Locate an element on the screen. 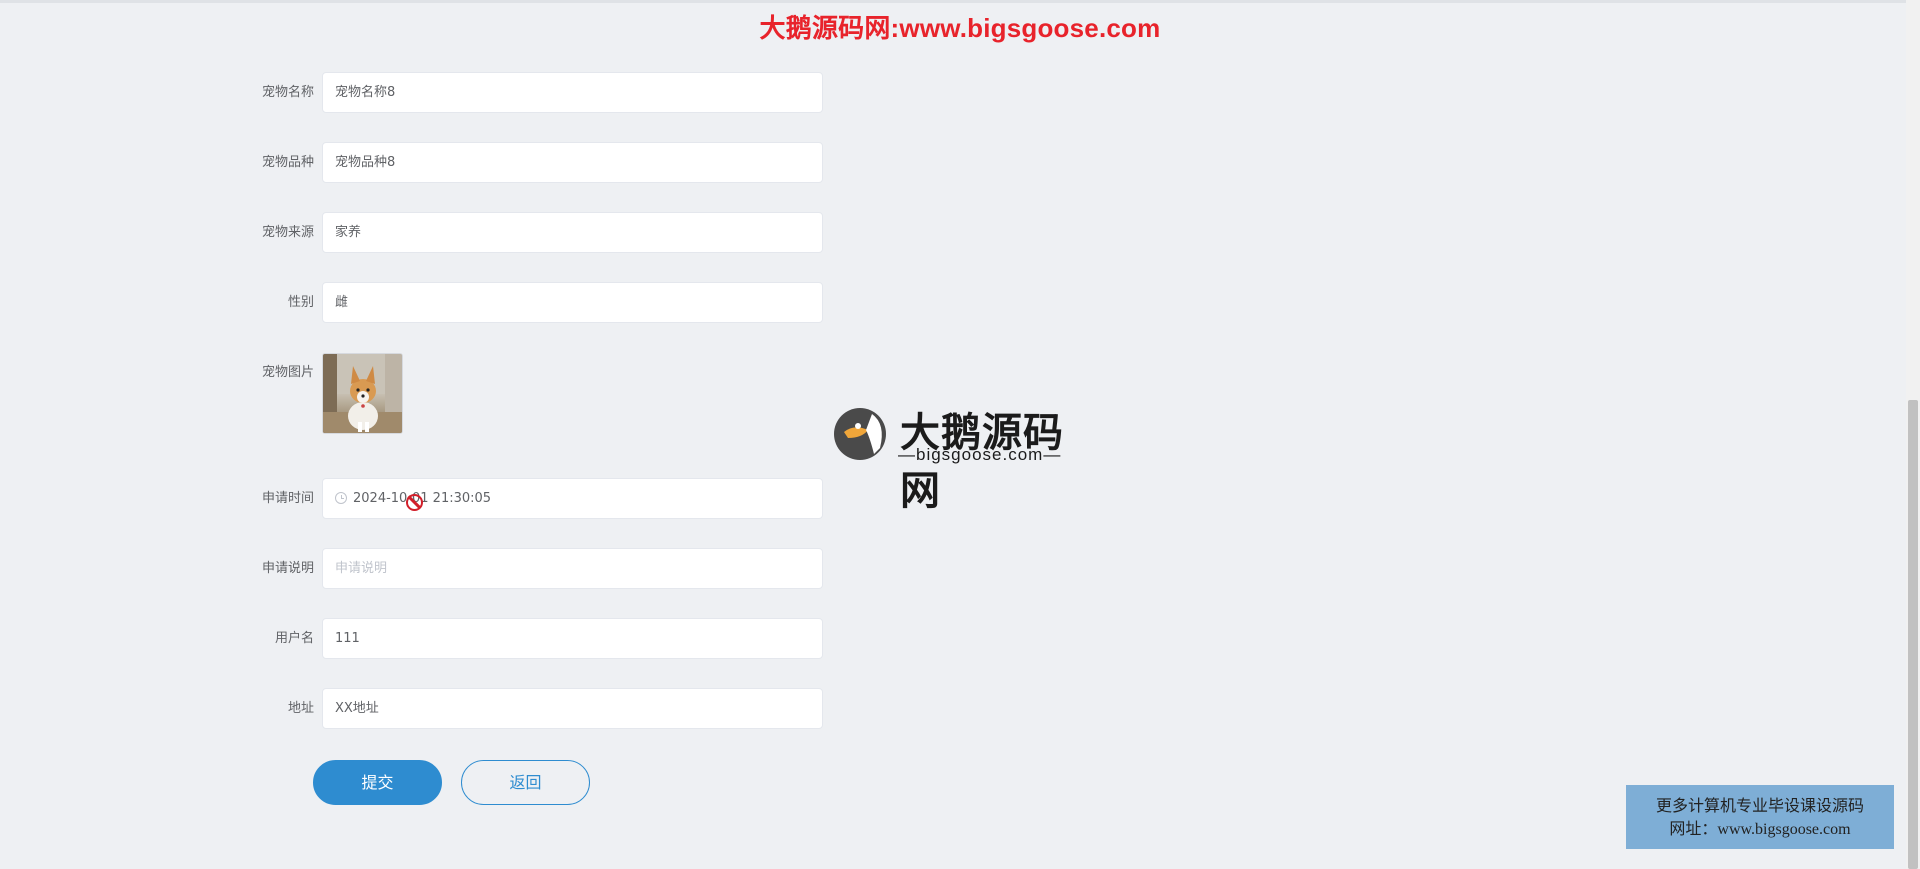 This screenshot has width=1920, height=869. watermark-logo: 大鹅源码网 —bigsgoose.com— is located at coordinates (964, 456).